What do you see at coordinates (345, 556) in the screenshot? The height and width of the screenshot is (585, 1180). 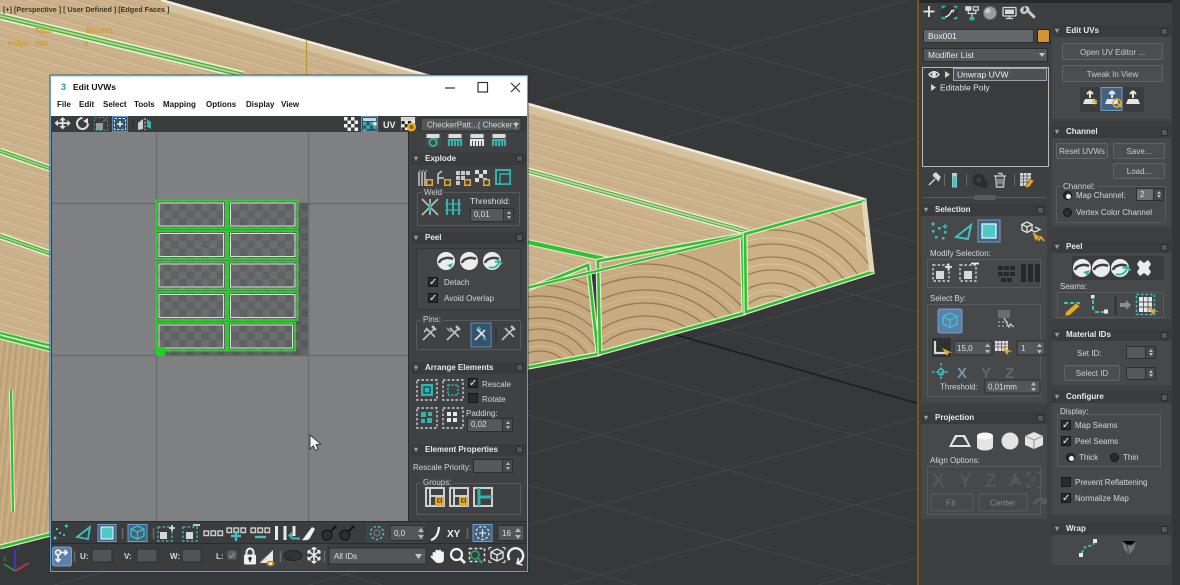 I see `svg-text: All IDs` at bounding box center [345, 556].